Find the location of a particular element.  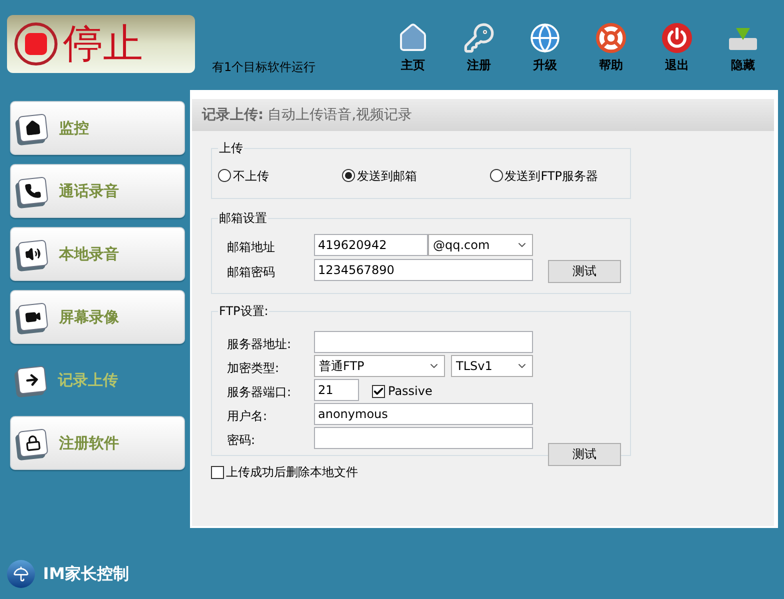

field-label: 用户名: is located at coordinates (247, 416).